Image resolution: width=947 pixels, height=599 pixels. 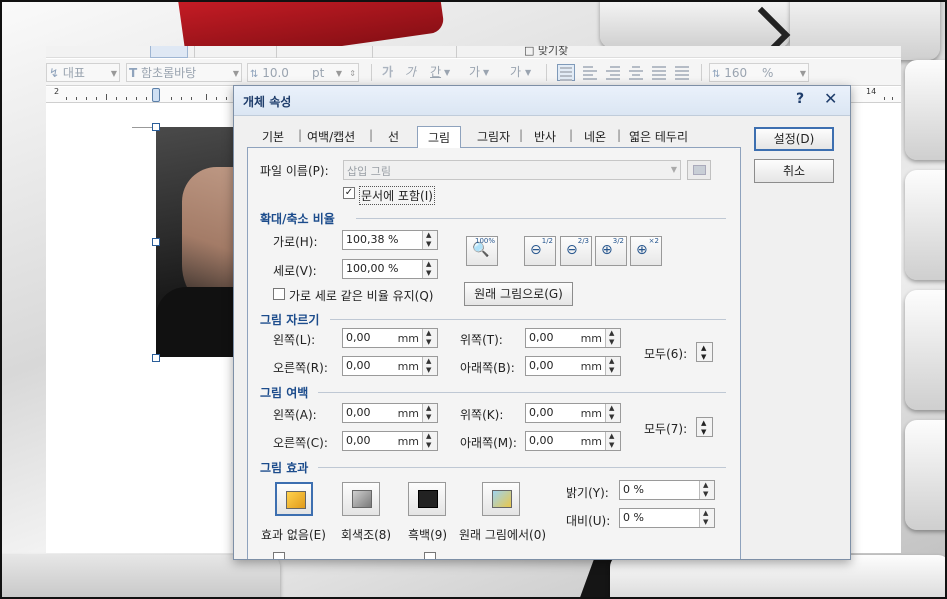 What do you see at coordinates (284, 393) in the screenshot?
I see `margin-section-title: 그림 여백` at bounding box center [284, 393].